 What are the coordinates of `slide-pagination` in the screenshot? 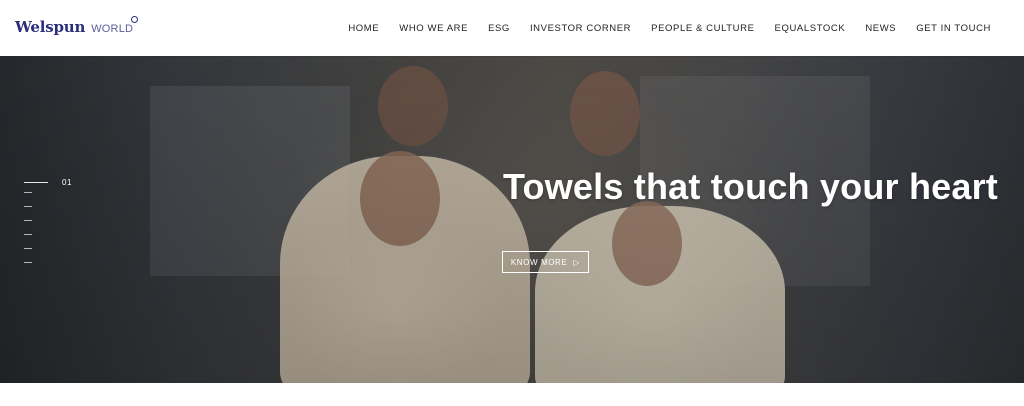 It's located at (28, 234).